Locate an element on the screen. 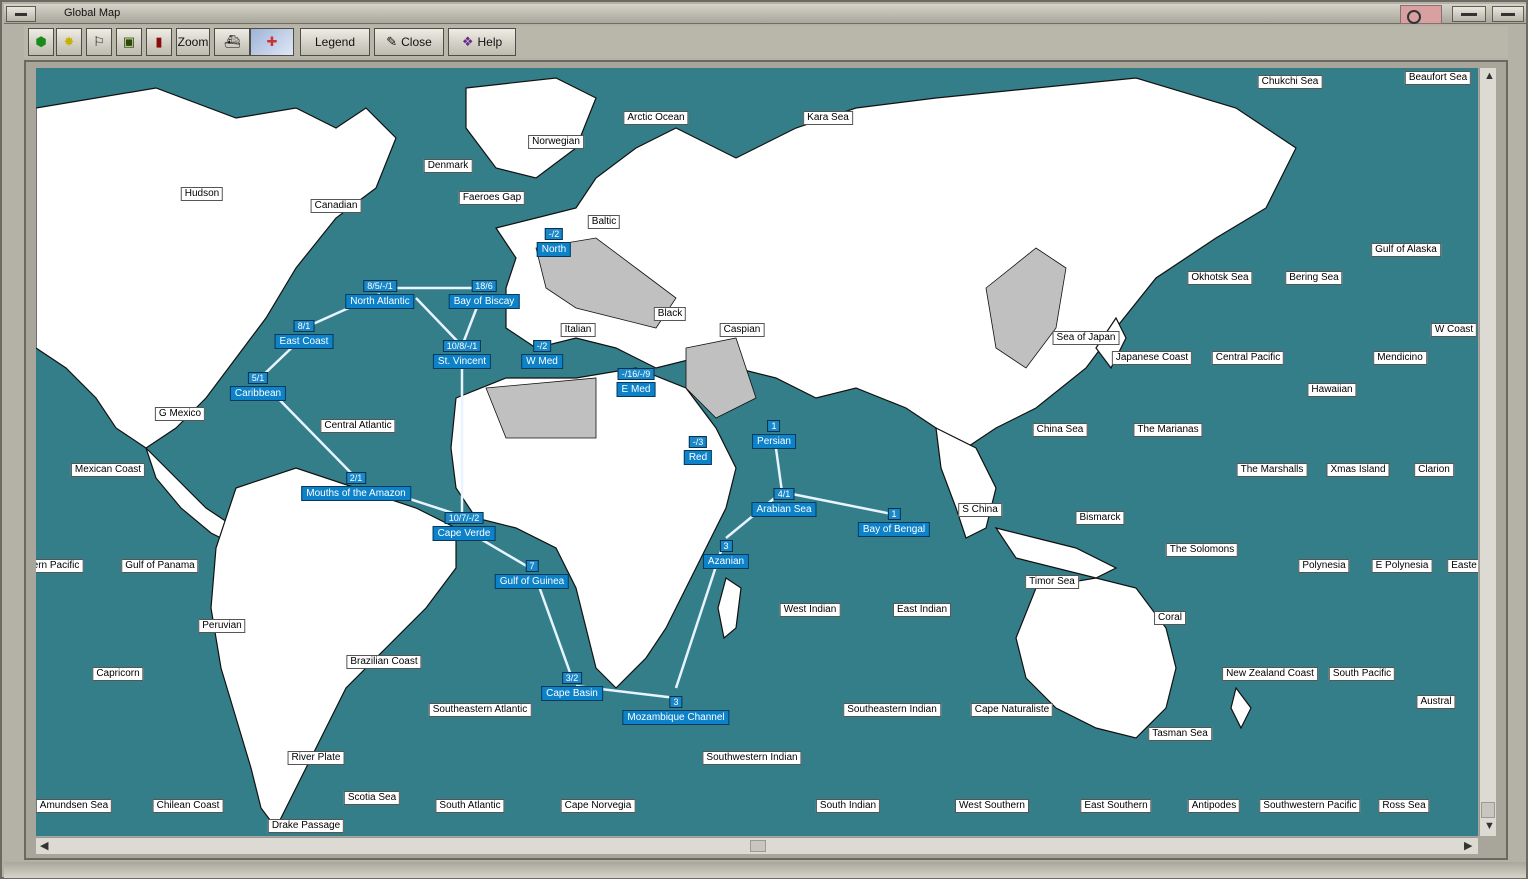 Image resolution: width=1528 pixels, height=879 pixels. sea-label: Canadian is located at coordinates (336, 206).